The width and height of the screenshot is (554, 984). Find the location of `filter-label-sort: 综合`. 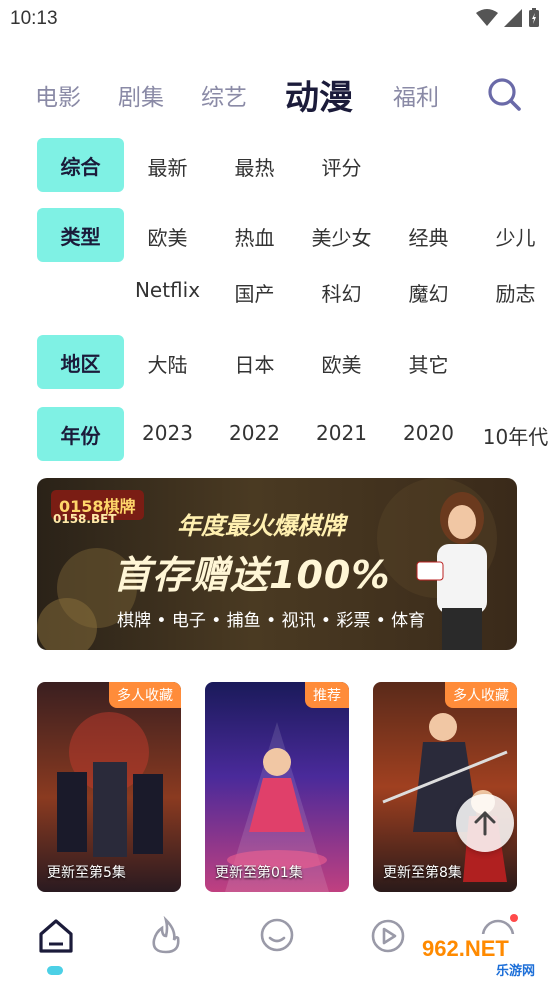

filter-label-sort: 综合 is located at coordinates (80, 165).